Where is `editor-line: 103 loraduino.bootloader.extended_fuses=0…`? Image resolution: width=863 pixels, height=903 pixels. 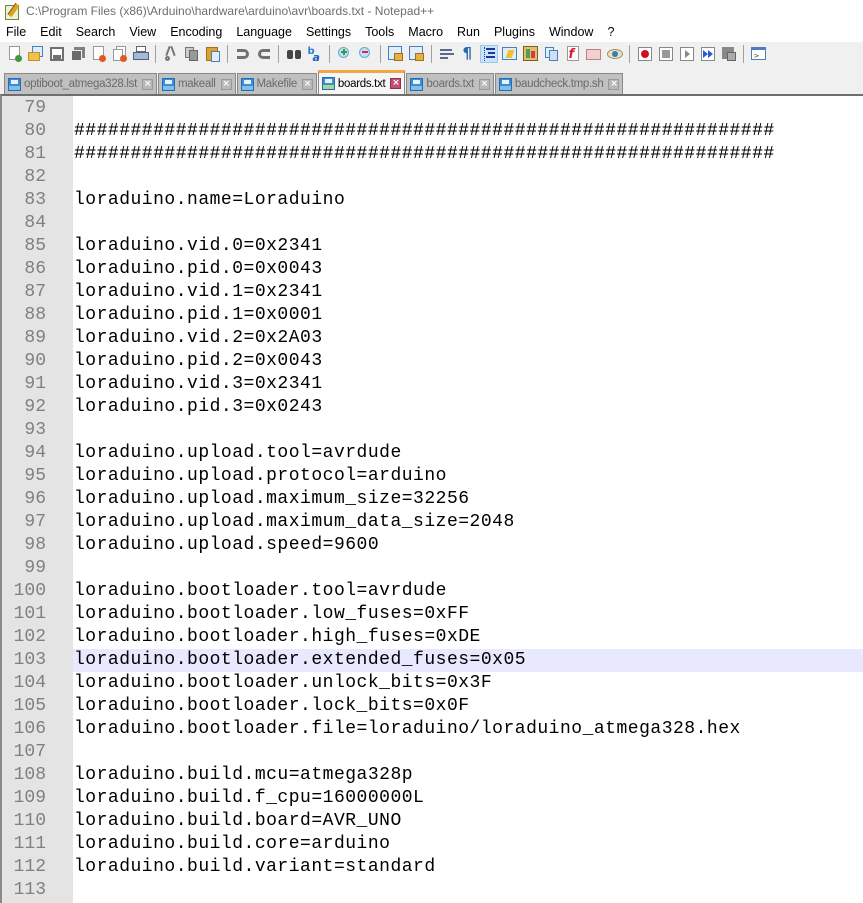
editor-line: 103 loraduino.bootloader.extended_fuses=0… is located at coordinates (432, 660).